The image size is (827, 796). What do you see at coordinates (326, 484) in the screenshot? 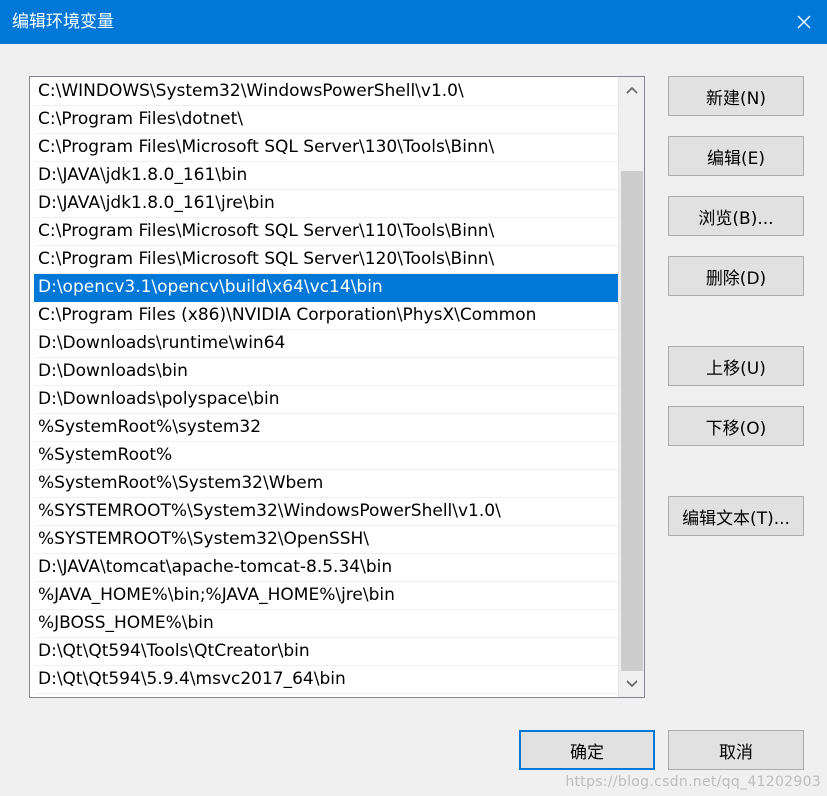
I see `list-item: %SystemRoot%\System32\Wbem` at bounding box center [326, 484].